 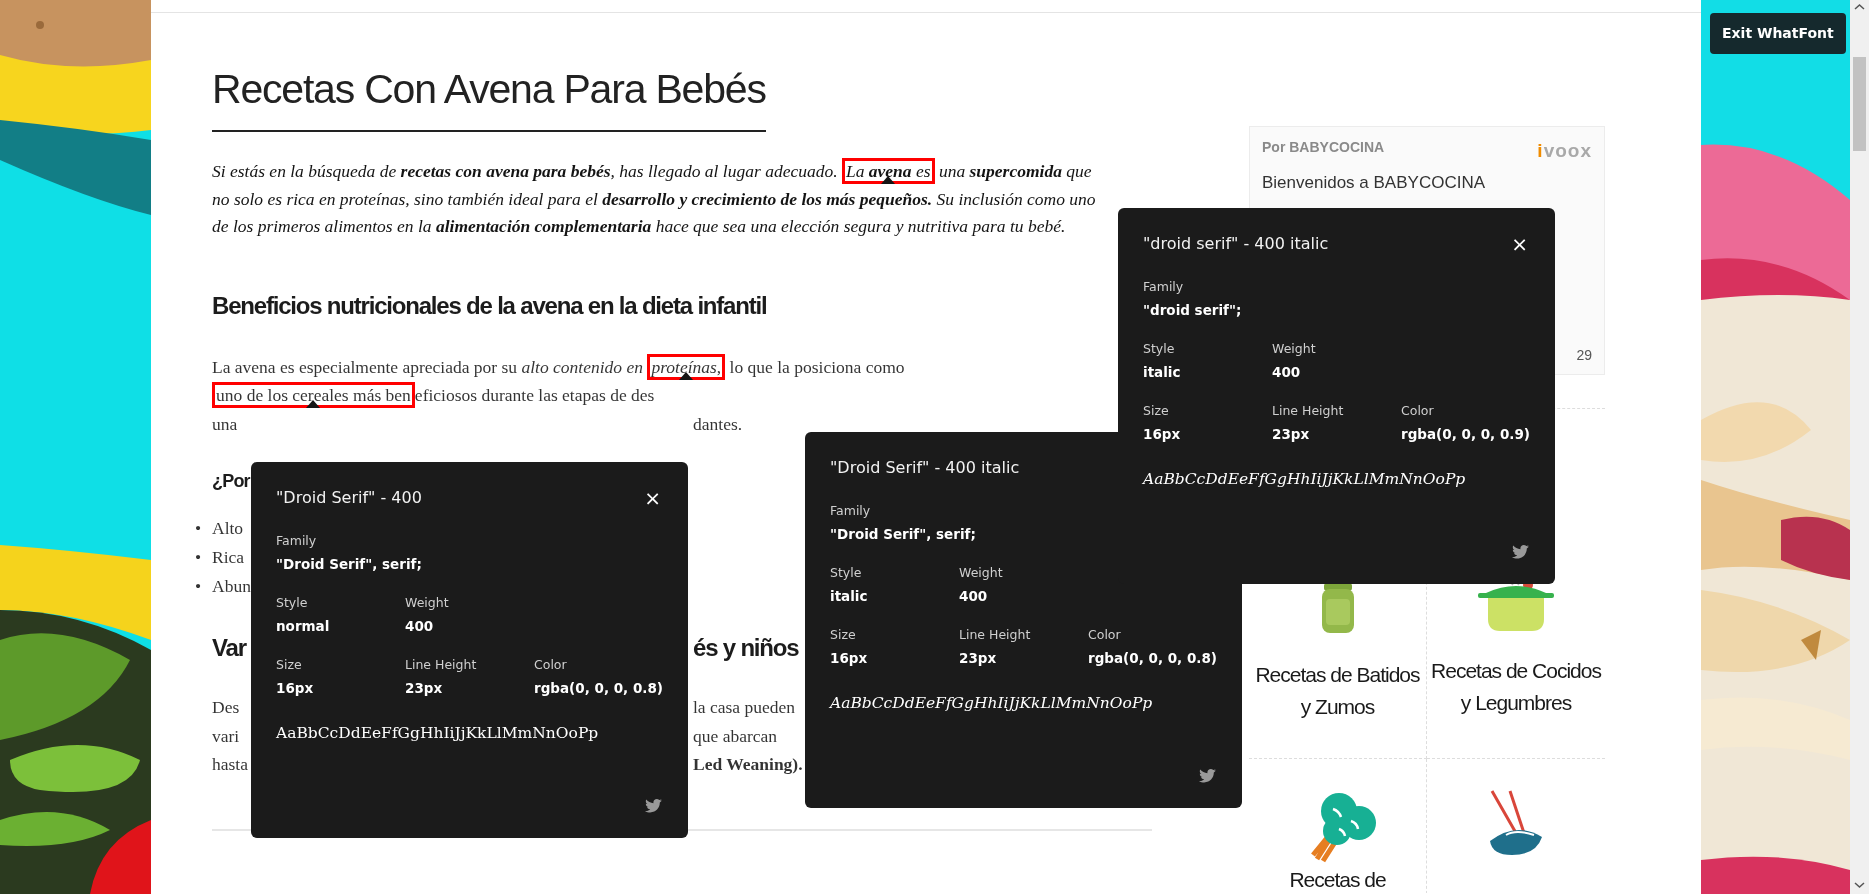 What do you see at coordinates (489, 305) in the screenshot?
I see `section-heading: Beneficios nutricionales de la avena en la dieta infantil` at bounding box center [489, 305].